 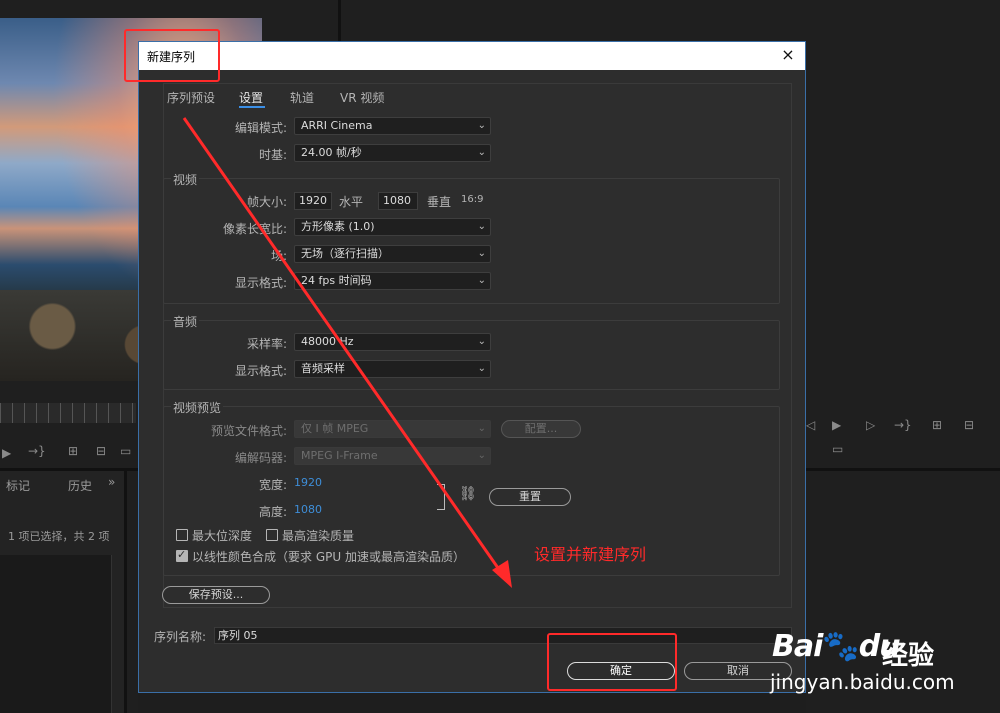 What do you see at coordinates (797, 646) in the screenshot?
I see `watermark-brand-prefix: Bai` at bounding box center [797, 646].